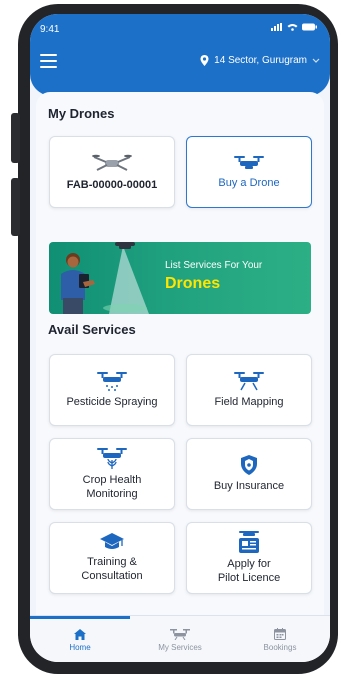  Describe the element at coordinates (112, 172) in the screenshot. I see `my-drone-card: FAB-00000-00001` at that location.